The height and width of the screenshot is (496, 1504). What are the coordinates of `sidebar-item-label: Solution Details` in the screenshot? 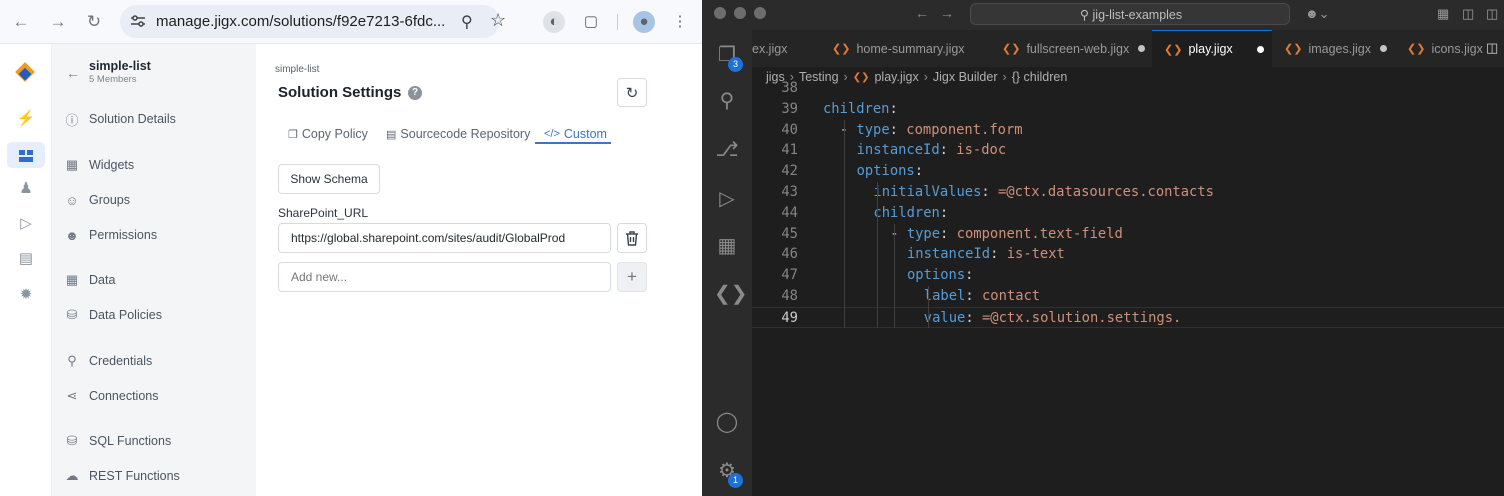 It's located at (132, 119).